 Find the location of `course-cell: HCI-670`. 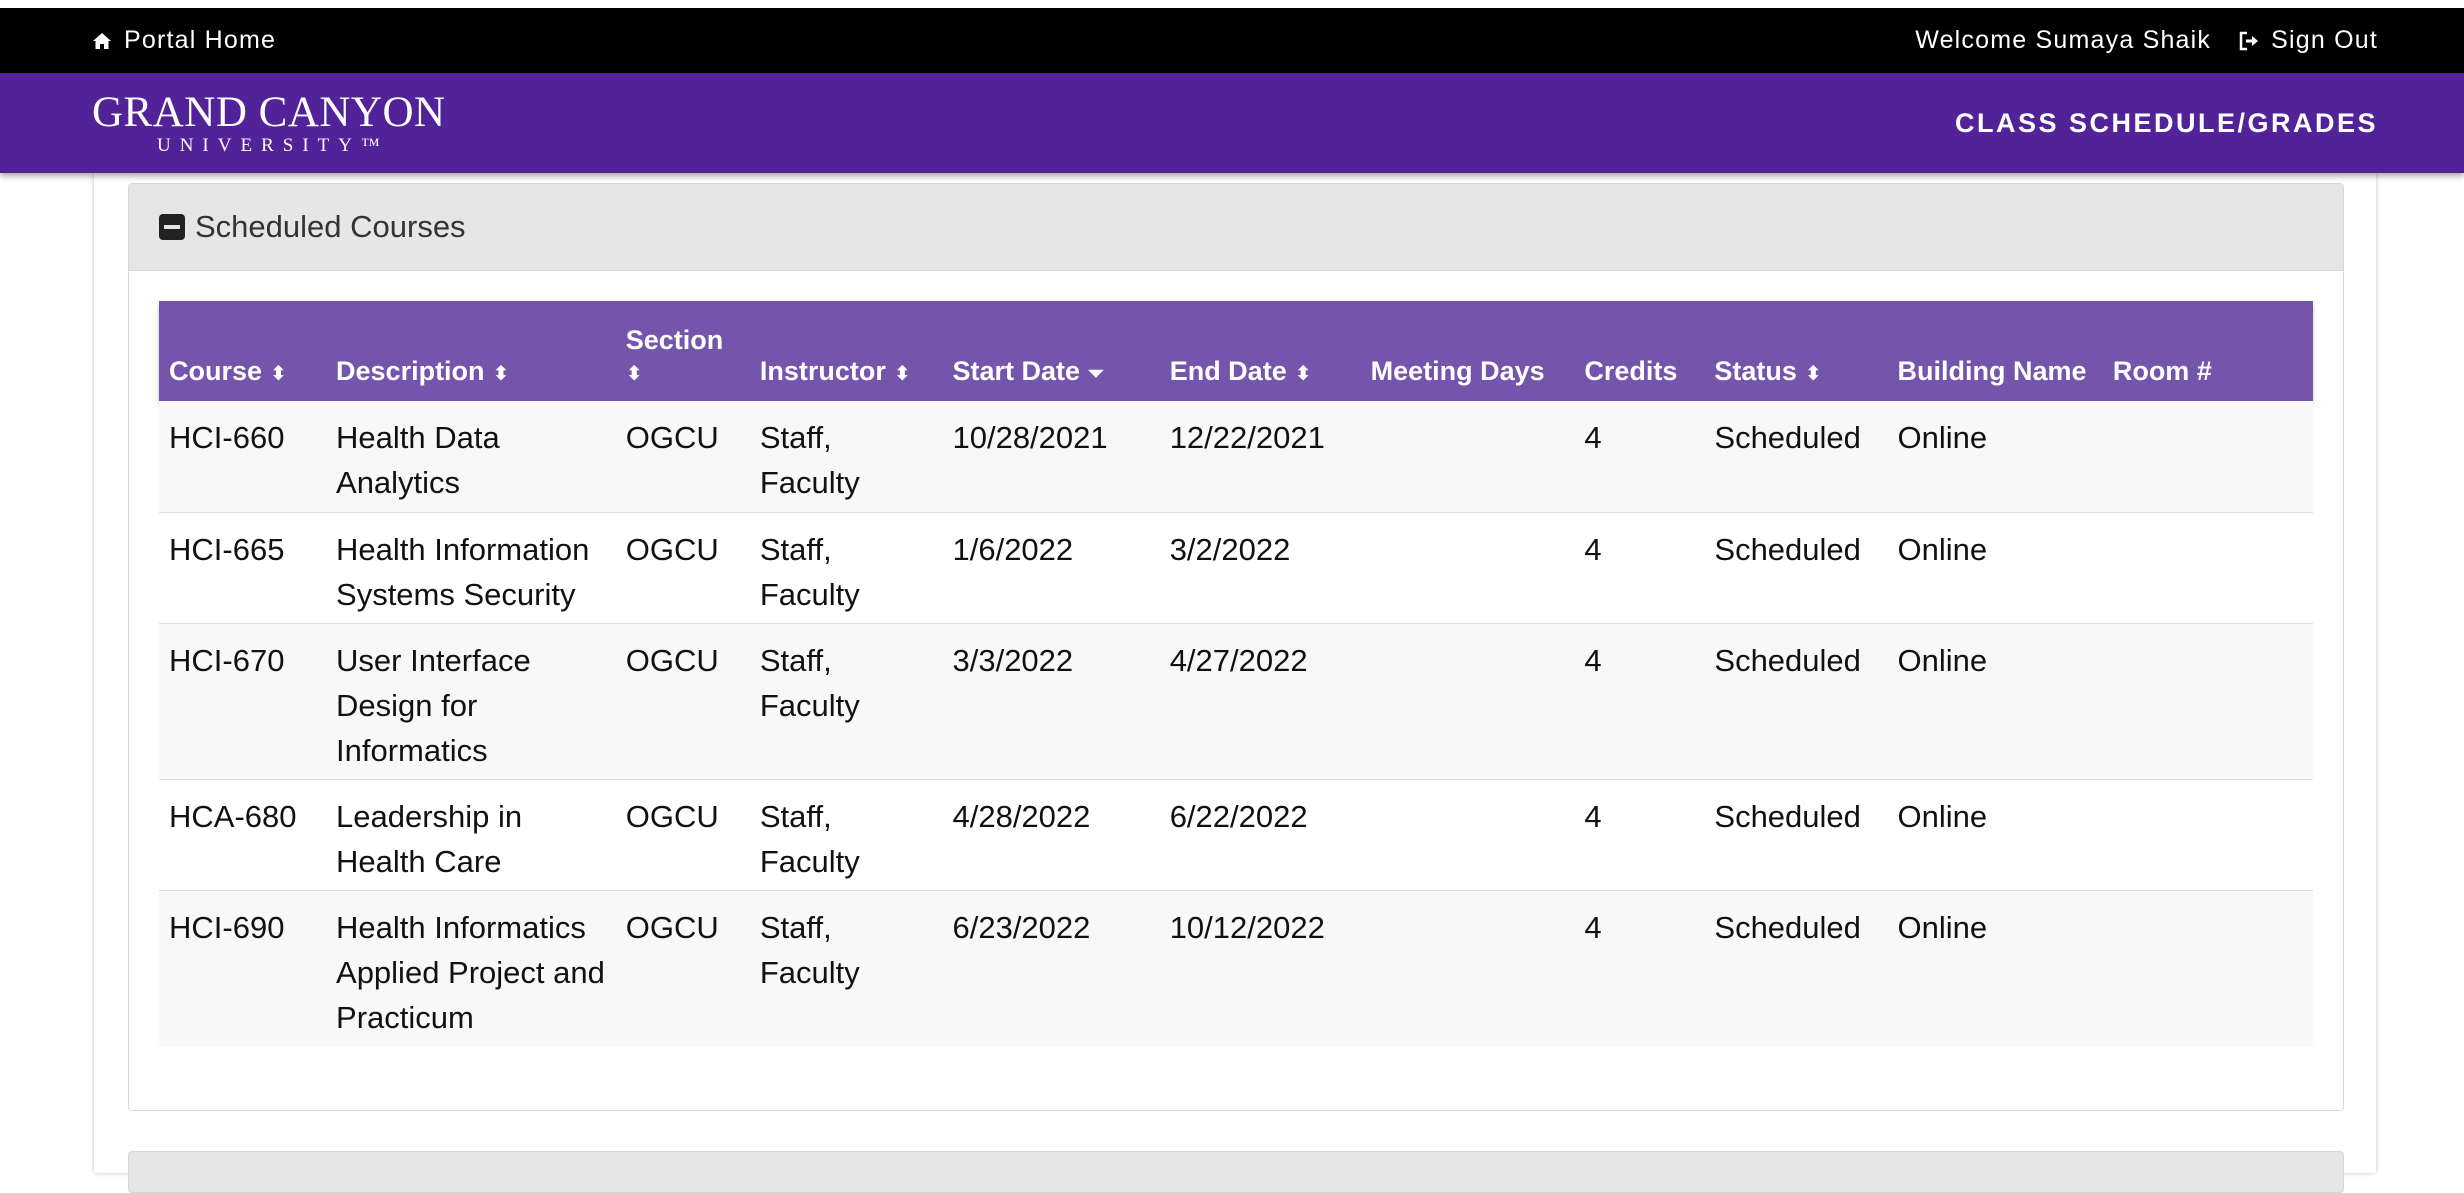

course-cell: HCI-670 is located at coordinates (227, 660).